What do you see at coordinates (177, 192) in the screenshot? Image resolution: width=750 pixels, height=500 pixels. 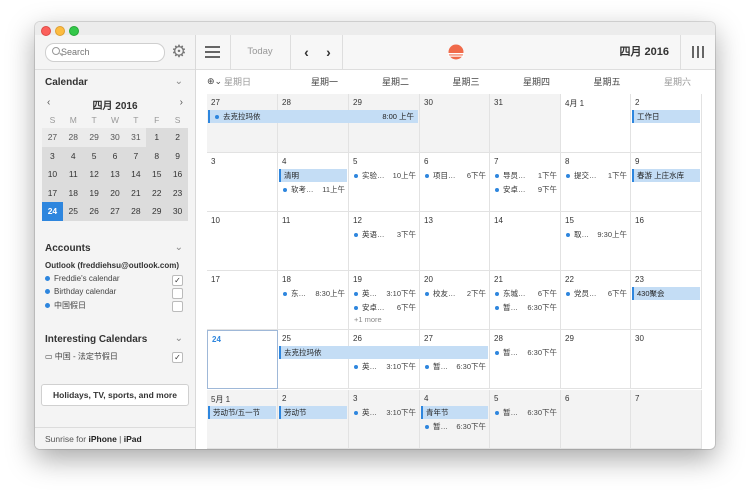 I see `mini-day: 23` at bounding box center [177, 192].